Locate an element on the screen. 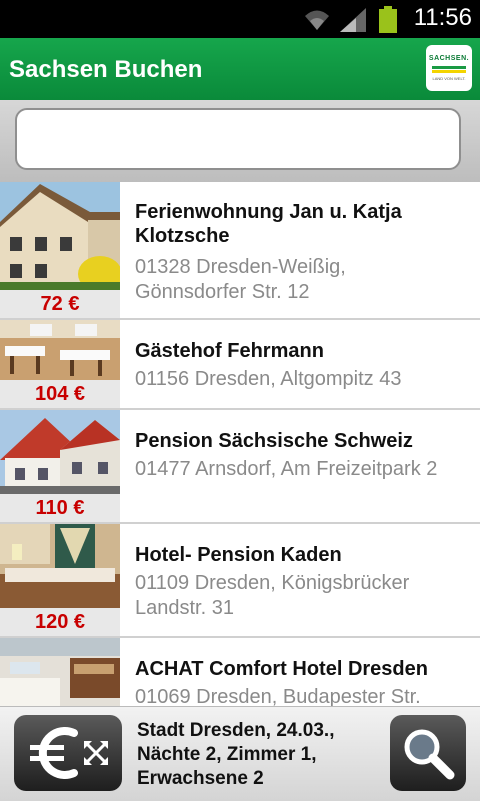 The height and width of the screenshot is (801, 480). price-filter-button is located at coordinates (68, 753).